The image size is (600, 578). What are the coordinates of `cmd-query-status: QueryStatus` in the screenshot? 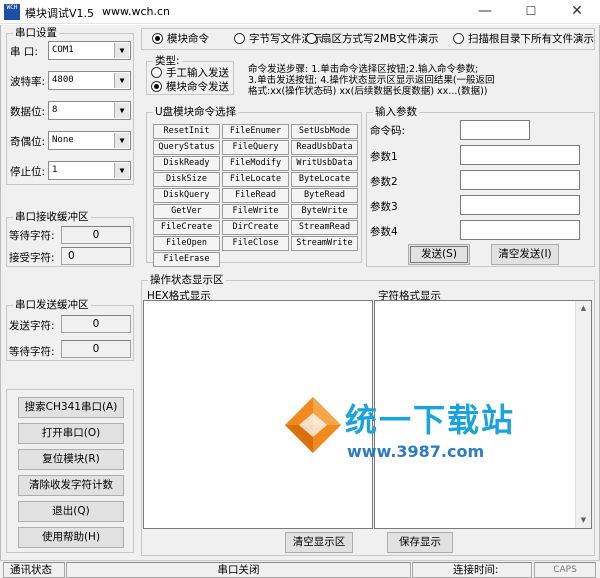 It's located at (186, 147).